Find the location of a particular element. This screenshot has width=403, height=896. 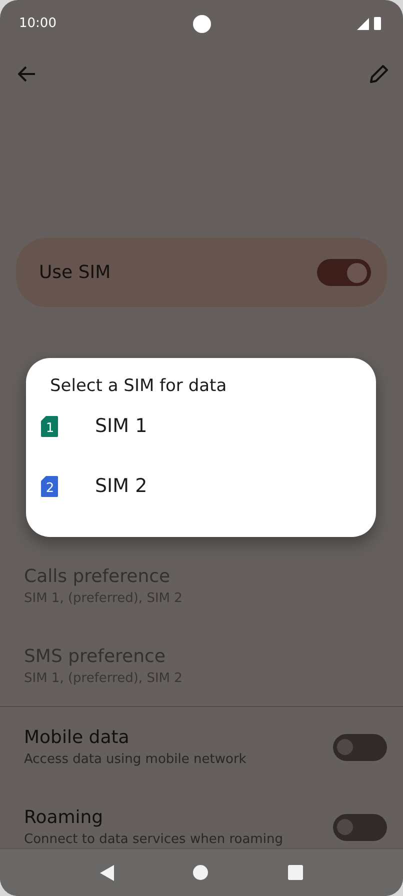

status-icons is located at coordinates (370, 23).